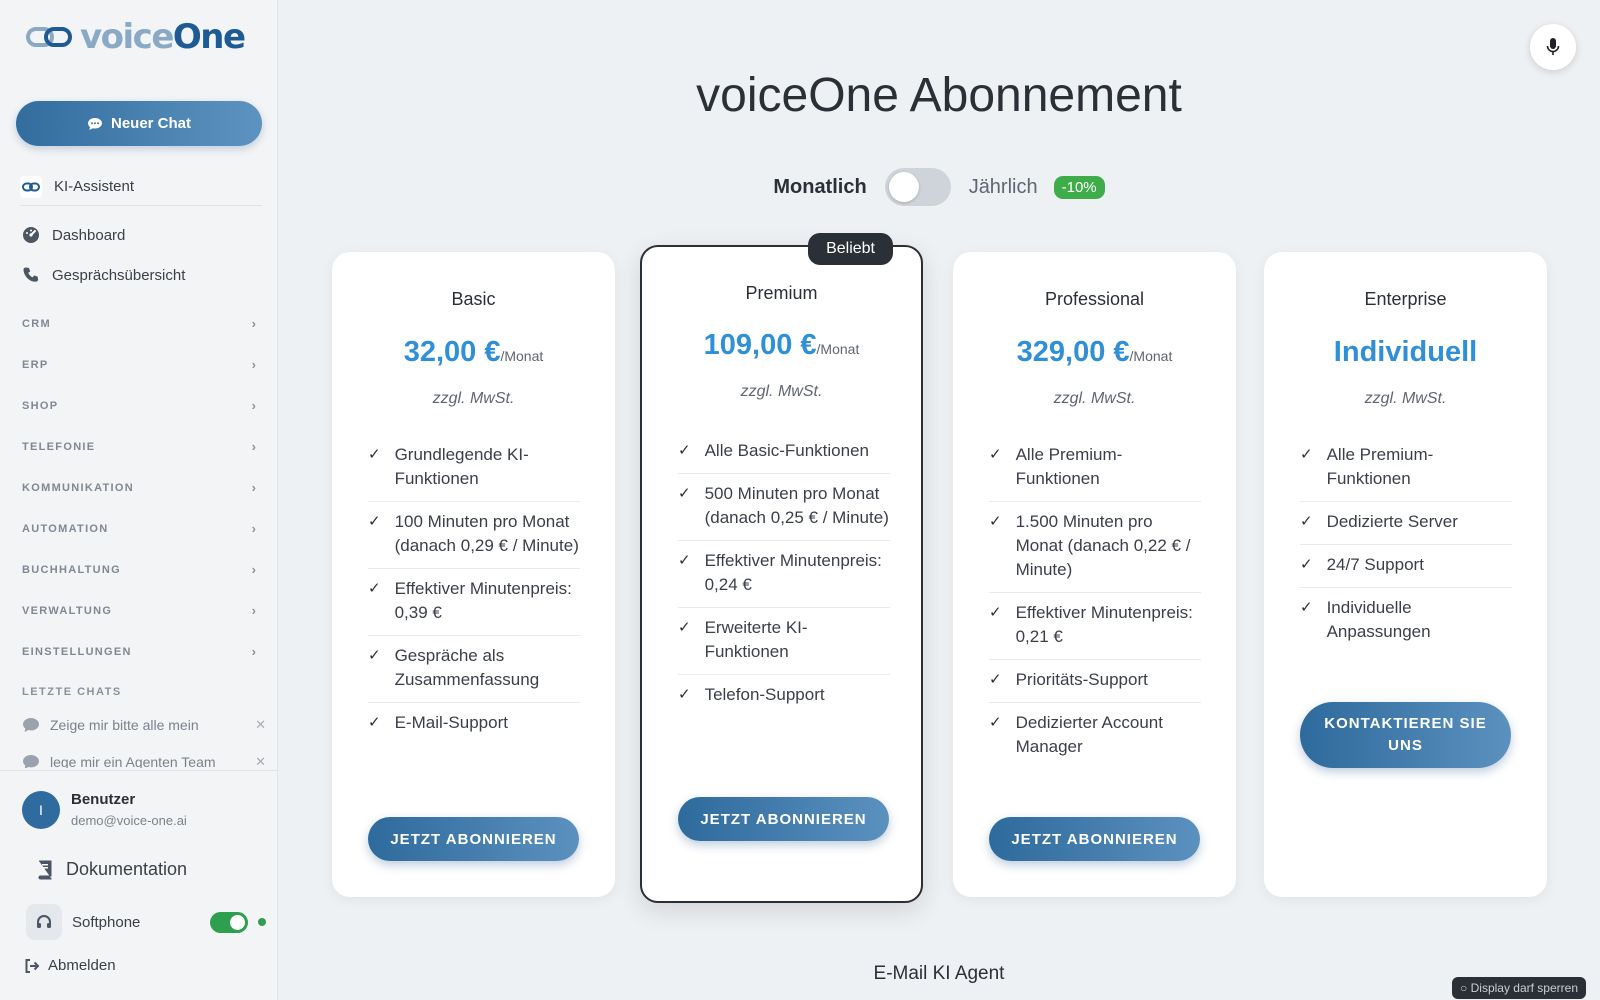  What do you see at coordinates (139, 364) in the screenshot?
I see `sidebar-section-erp: ERP ›` at bounding box center [139, 364].